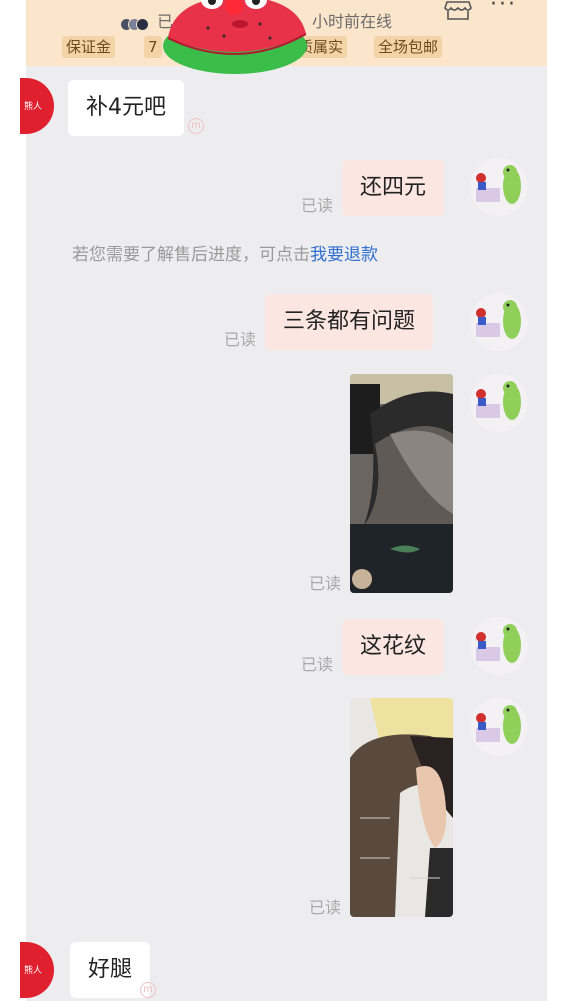 Image resolution: width=575 pixels, height=1001 pixels. What do you see at coordinates (13, 500) in the screenshot?
I see `frame-left` at bounding box center [13, 500].